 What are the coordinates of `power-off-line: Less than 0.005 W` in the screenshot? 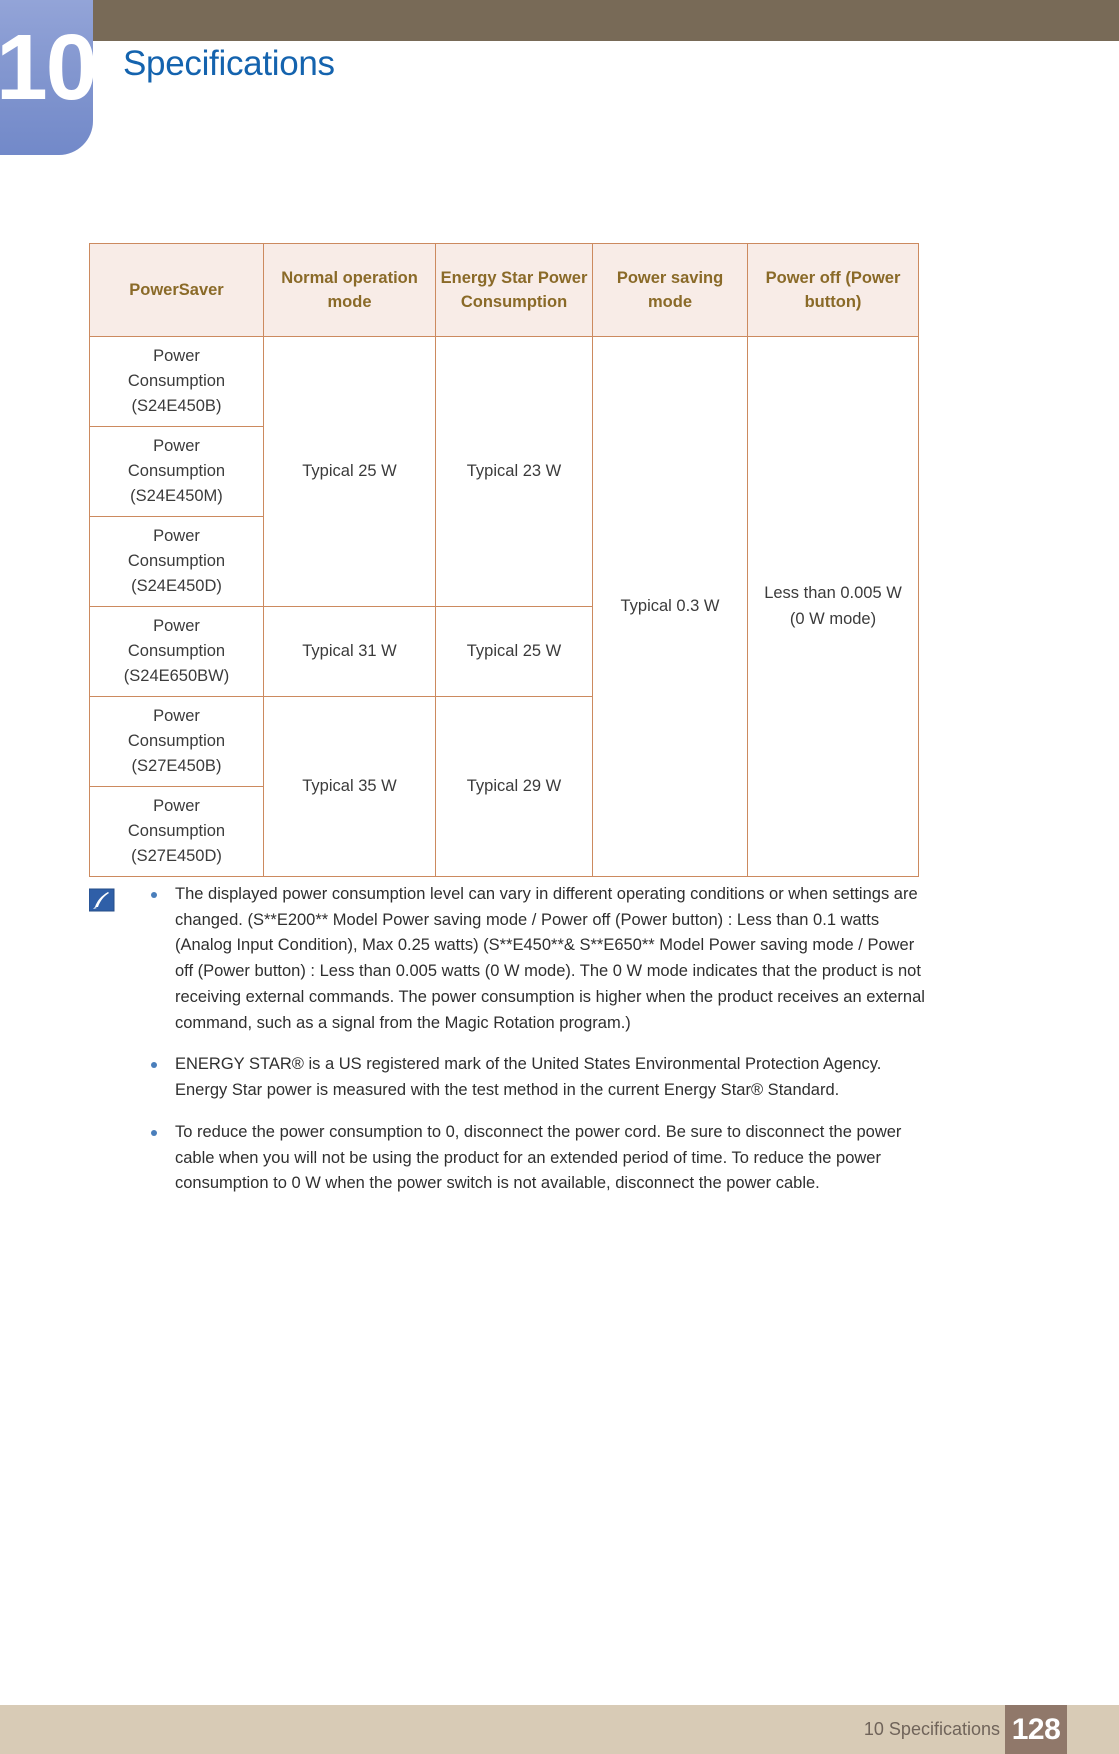 It's located at (833, 592).